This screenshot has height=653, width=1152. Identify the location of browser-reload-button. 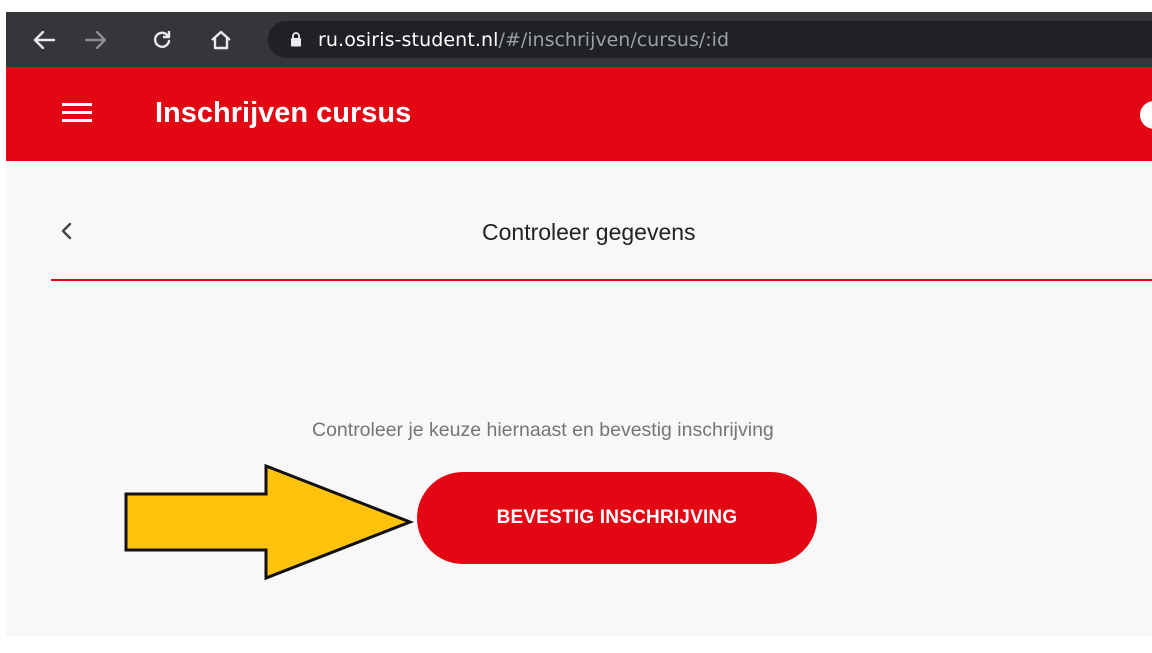
(162, 39).